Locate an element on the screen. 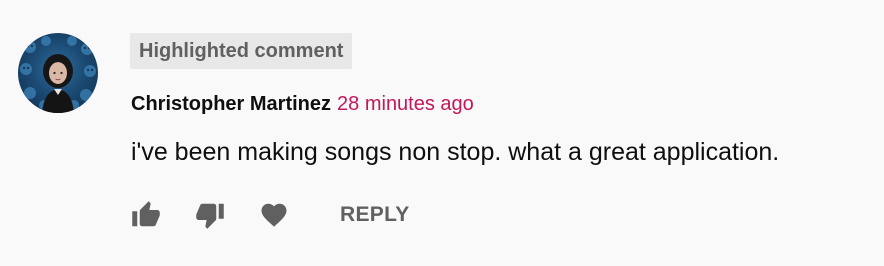 This screenshot has width=884, height=266. highlighted-comment-badge: Highlighted comment is located at coordinates (241, 51).